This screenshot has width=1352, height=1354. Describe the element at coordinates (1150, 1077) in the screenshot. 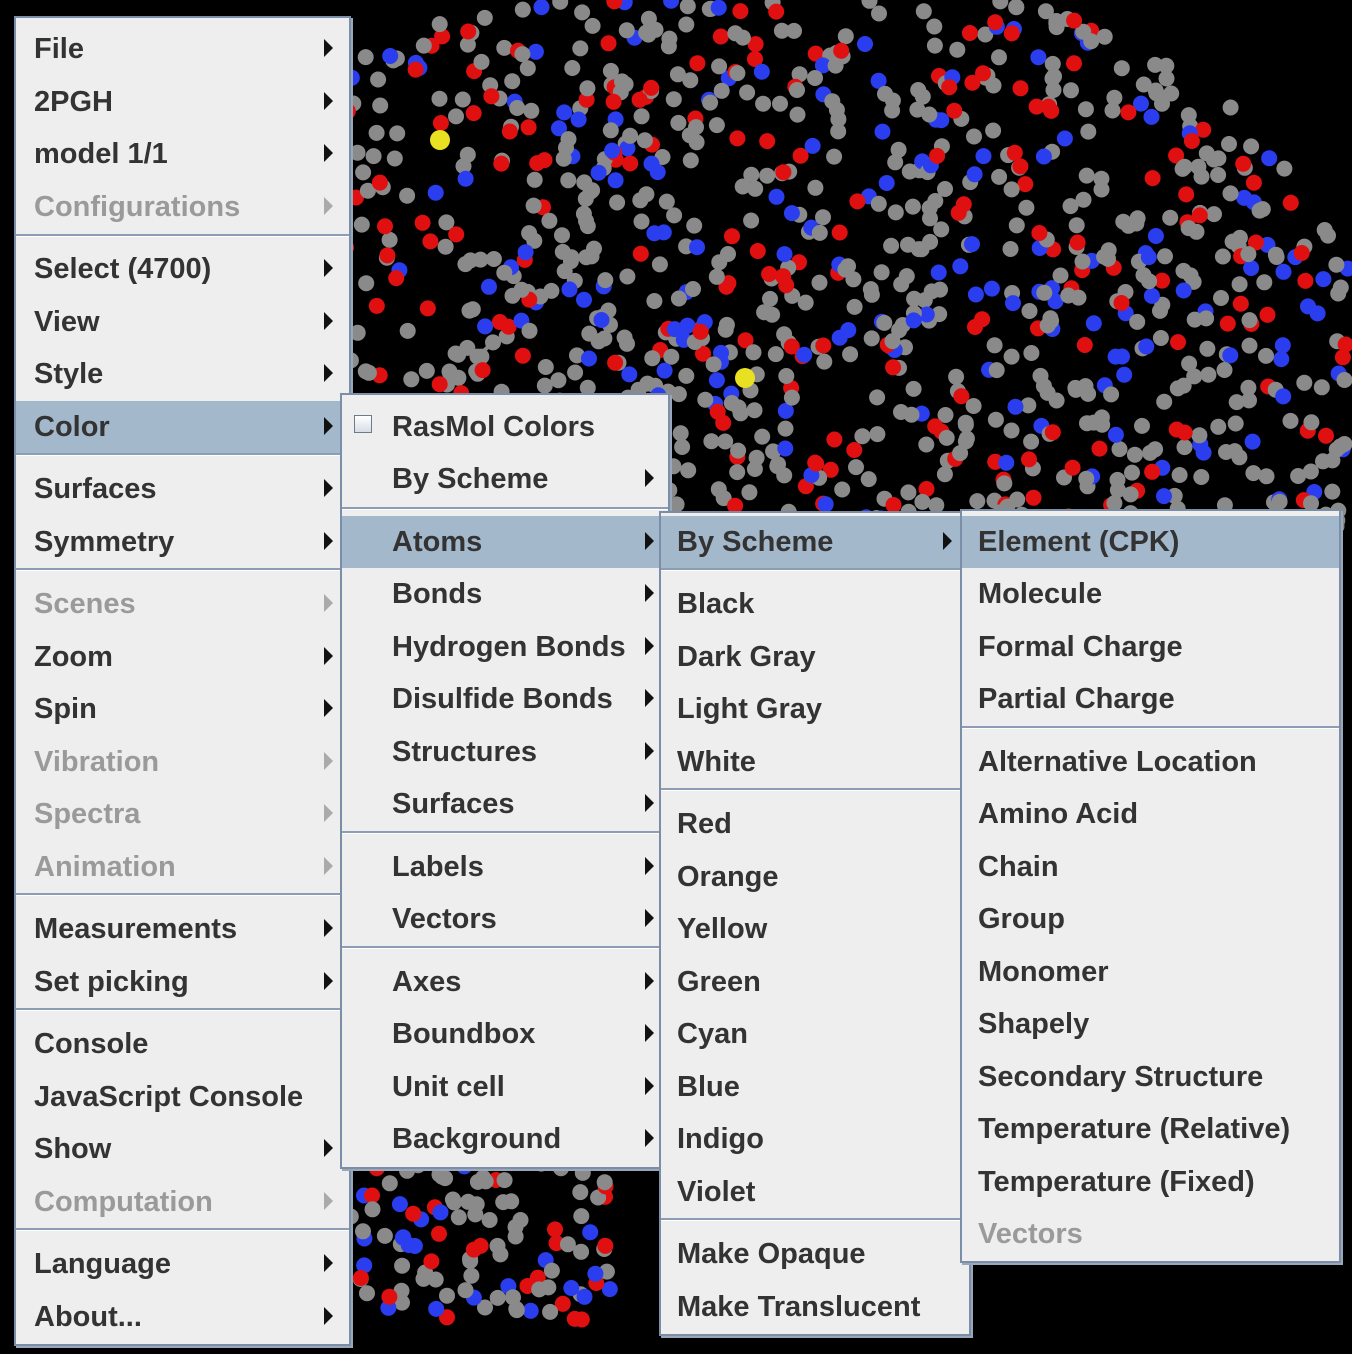

I see `menu-item-secondary-structure: Secondary Structure` at that location.